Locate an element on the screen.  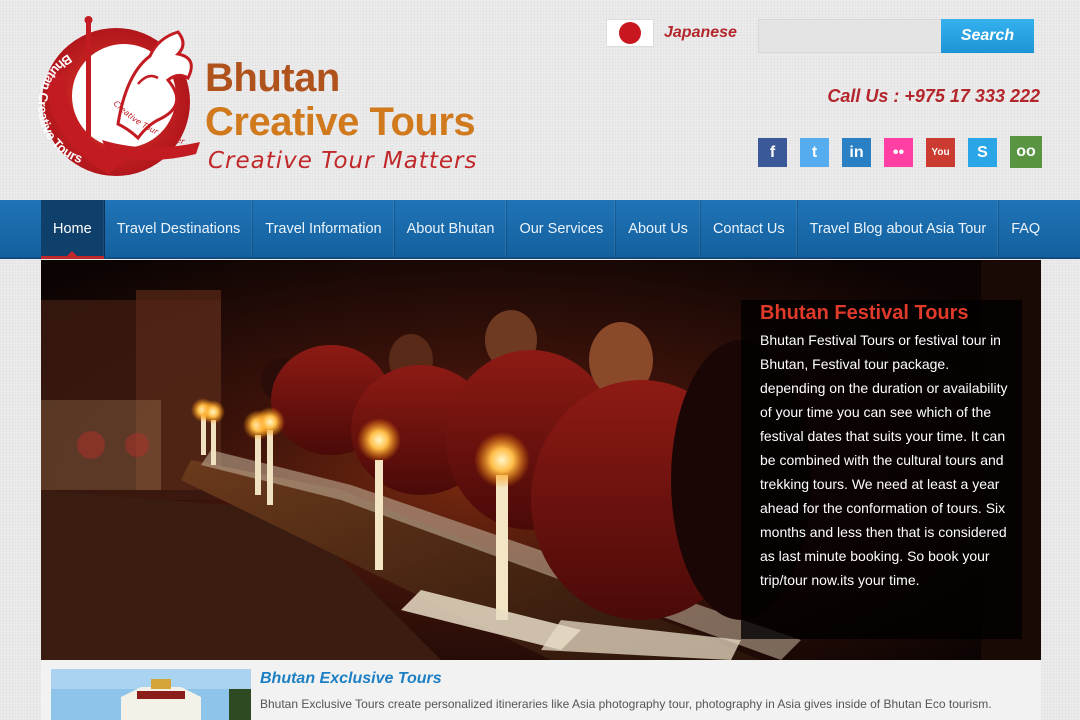
social-links: f t in •• You Soo is located at coordinates (900, 152).